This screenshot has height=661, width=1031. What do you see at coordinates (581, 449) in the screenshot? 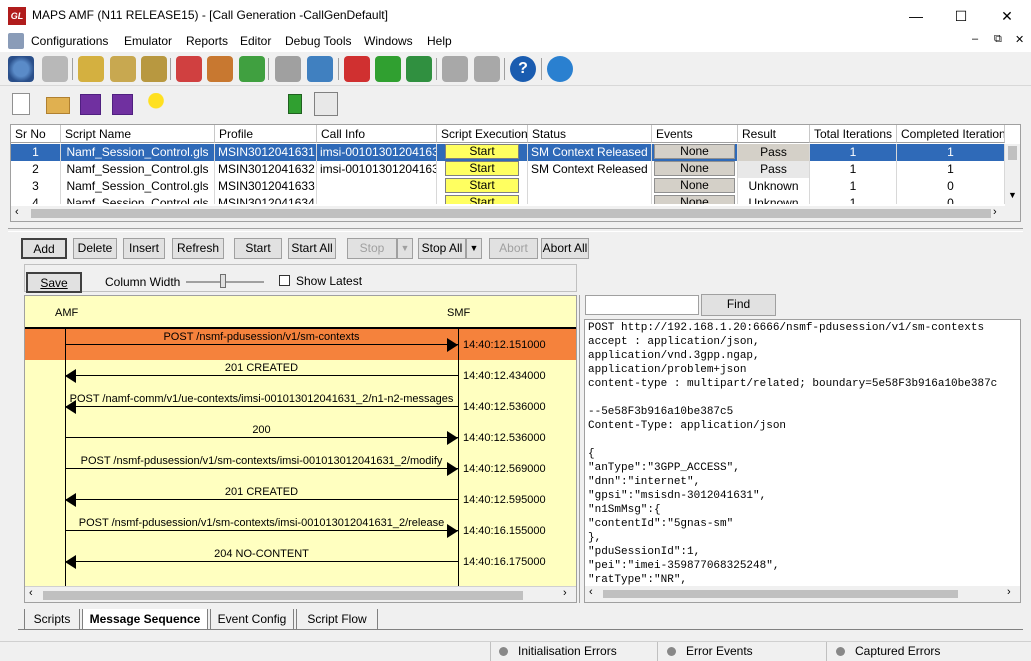
I see `vertical-splitter` at bounding box center [581, 449].